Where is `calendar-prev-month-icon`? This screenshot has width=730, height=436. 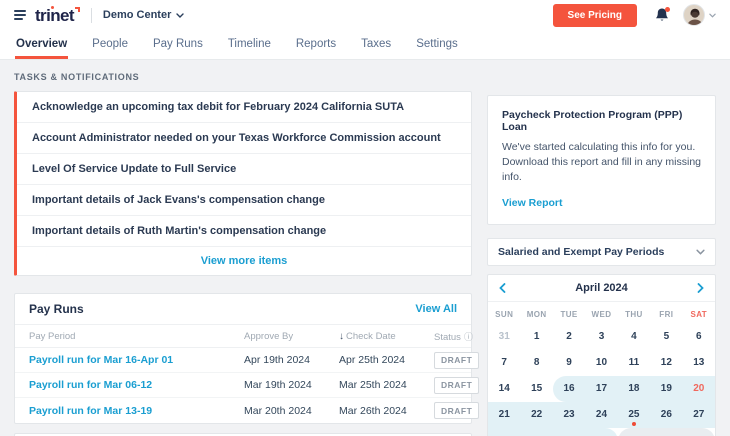
calendar-prev-month-icon is located at coordinates (502, 287).